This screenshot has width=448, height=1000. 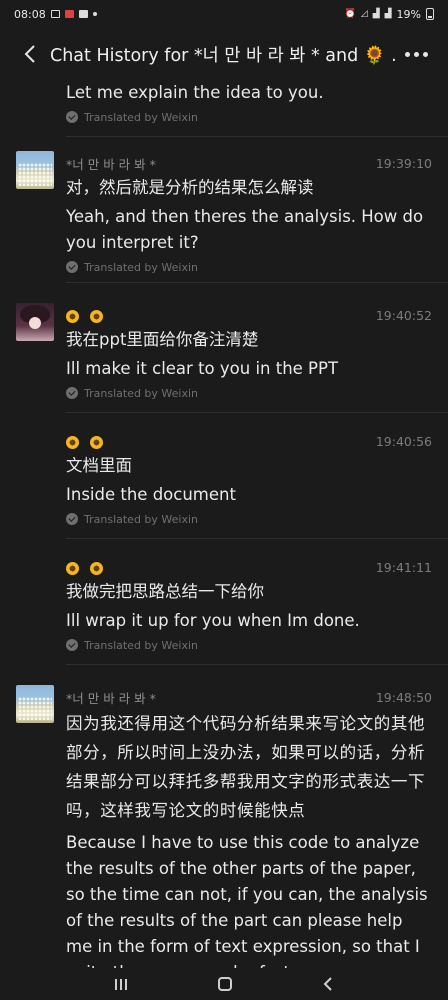 I want to click on back-button, so click(x=30, y=54).